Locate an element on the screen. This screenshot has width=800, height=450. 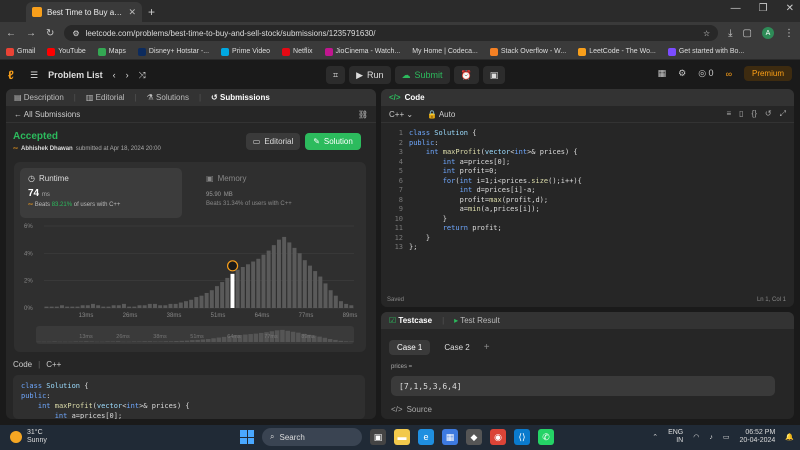
notification-icon: ◎ 0 is located at coordinates (705, 73).